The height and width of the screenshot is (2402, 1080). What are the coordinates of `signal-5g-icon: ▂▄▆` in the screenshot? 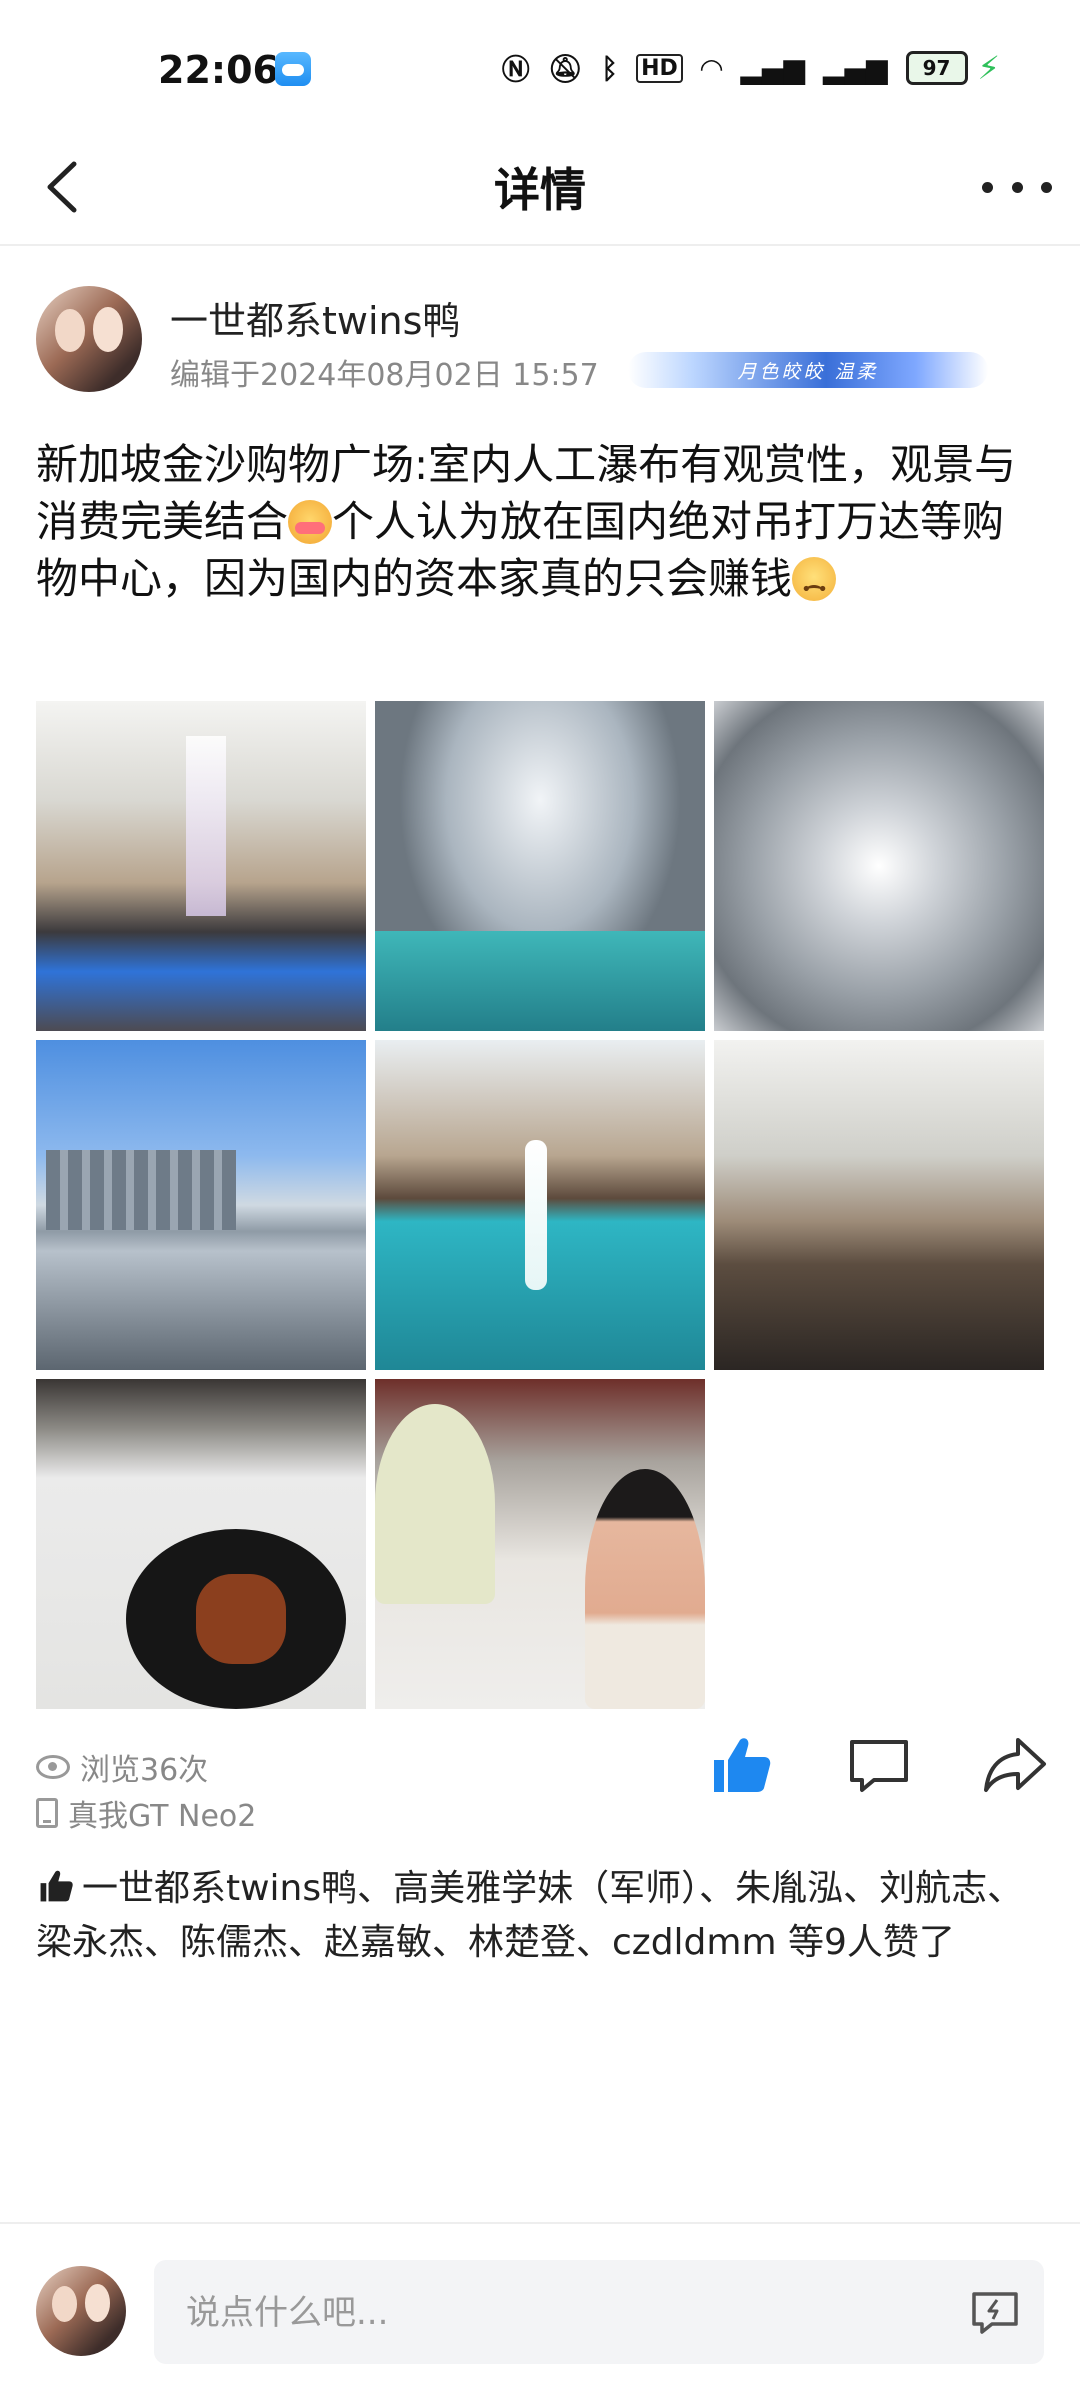 It's located at (855, 68).